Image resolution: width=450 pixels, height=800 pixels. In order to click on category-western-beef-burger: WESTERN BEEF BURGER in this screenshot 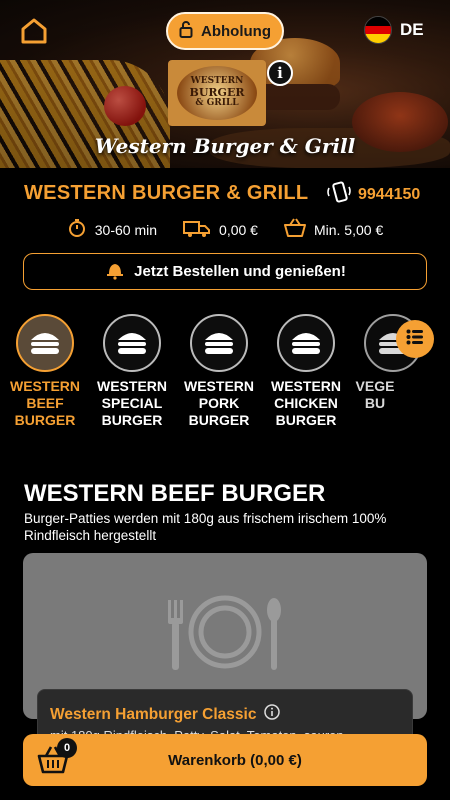, I will do `click(45, 371)`.